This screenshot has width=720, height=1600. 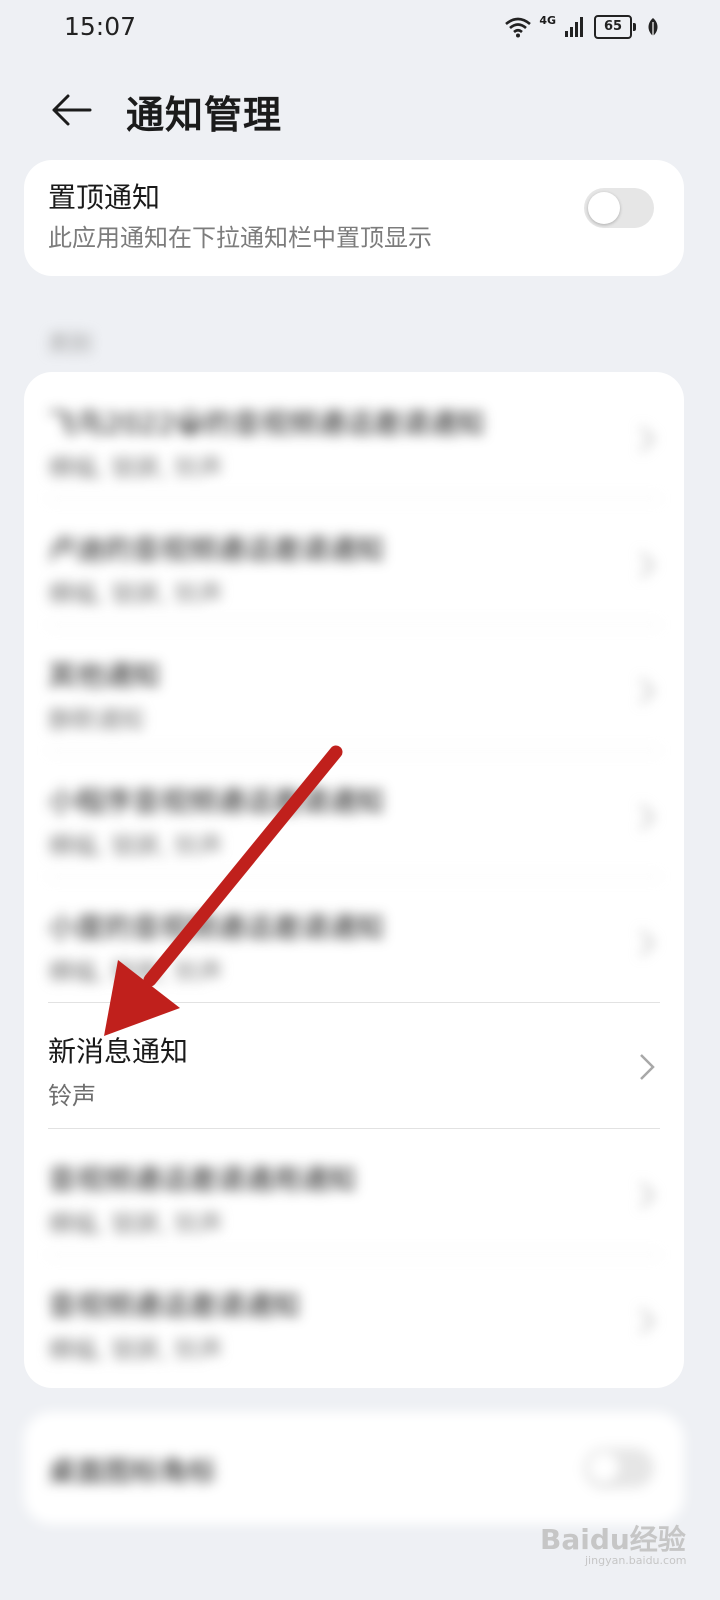 What do you see at coordinates (174, 1305) in the screenshot?
I see `category-item-title: 音视频通话邀请通知` at bounding box center [174, 1305].